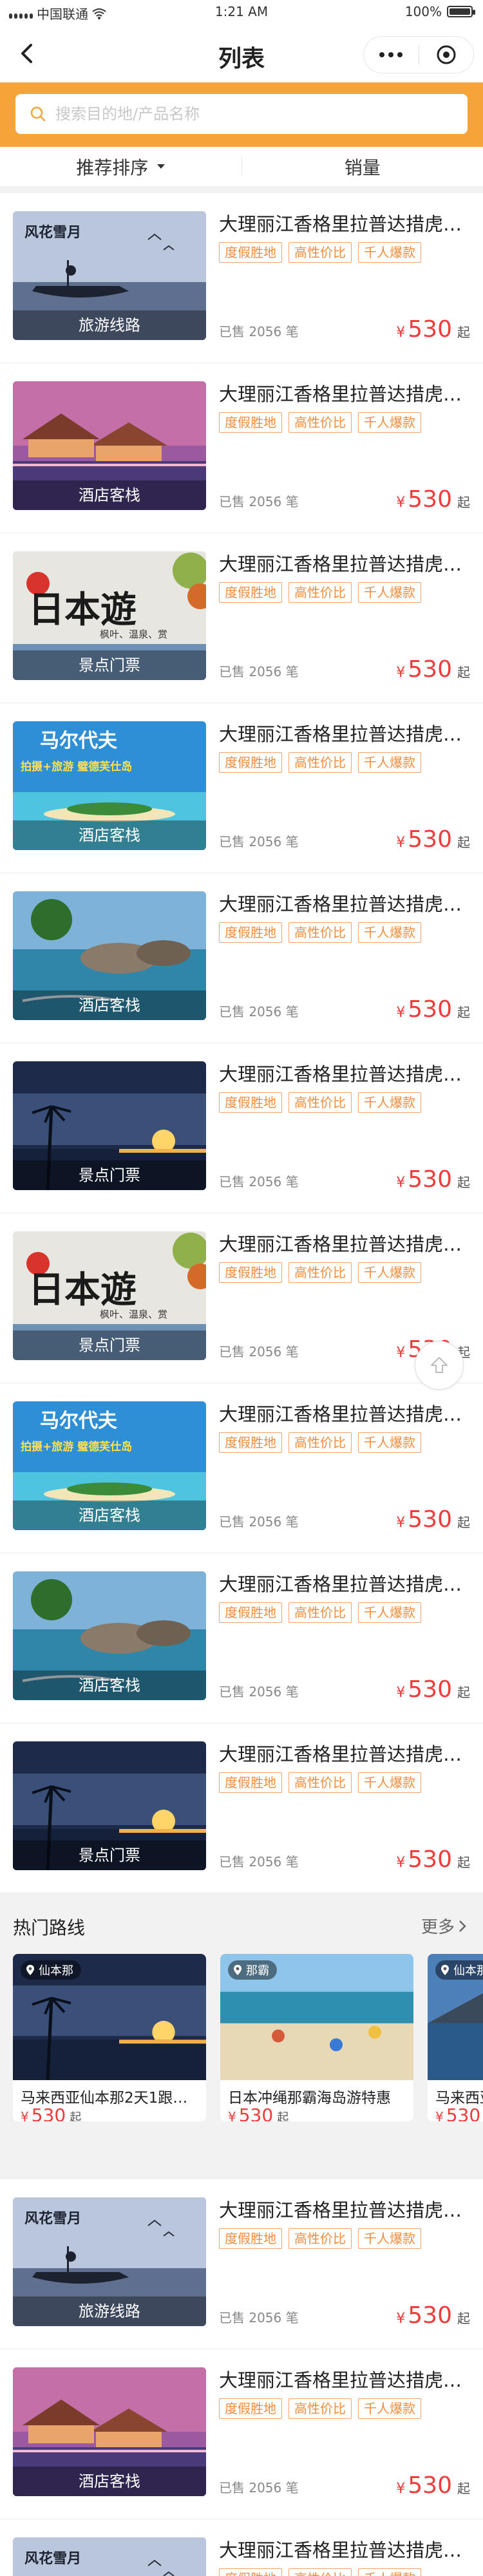  I want to click on hot-route-title: 日本冲绳那霸海岛游特惠, so click(309, 2099).